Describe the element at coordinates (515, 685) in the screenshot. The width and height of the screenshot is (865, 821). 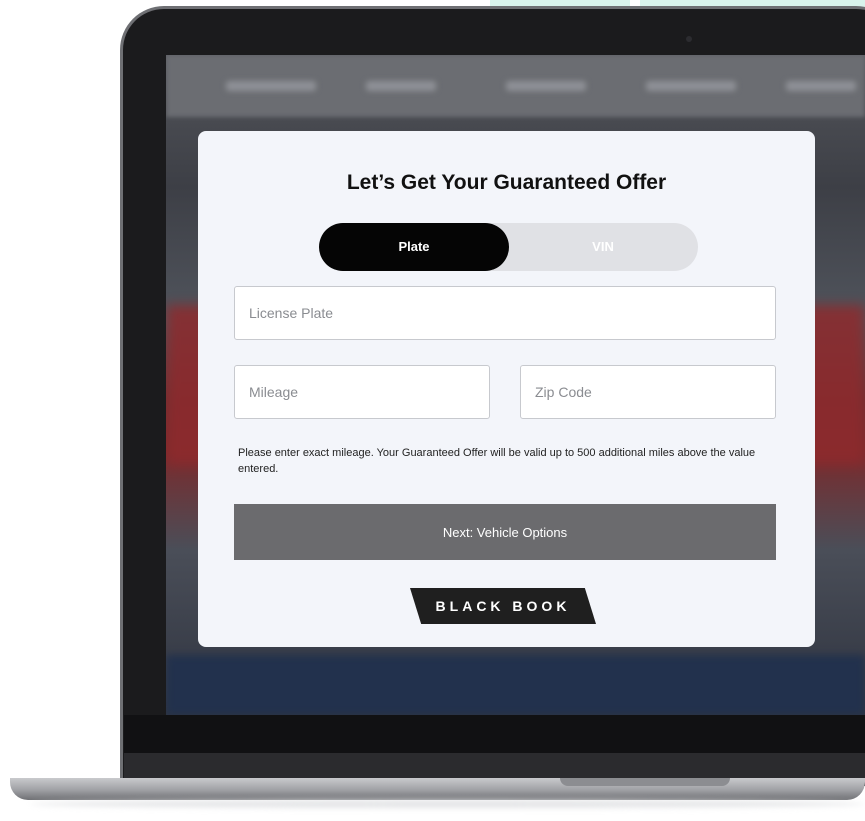
I see `blurred-website-footer` at that location.